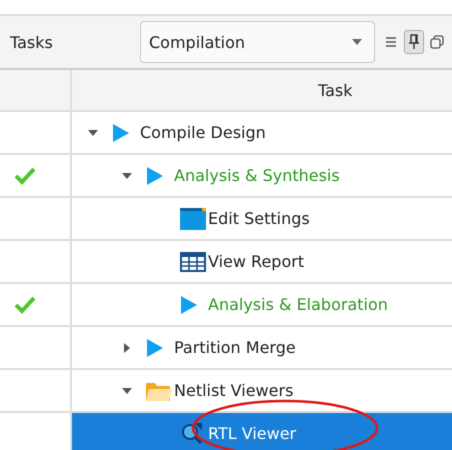  I want to click on window-icon, so click(193, 219).